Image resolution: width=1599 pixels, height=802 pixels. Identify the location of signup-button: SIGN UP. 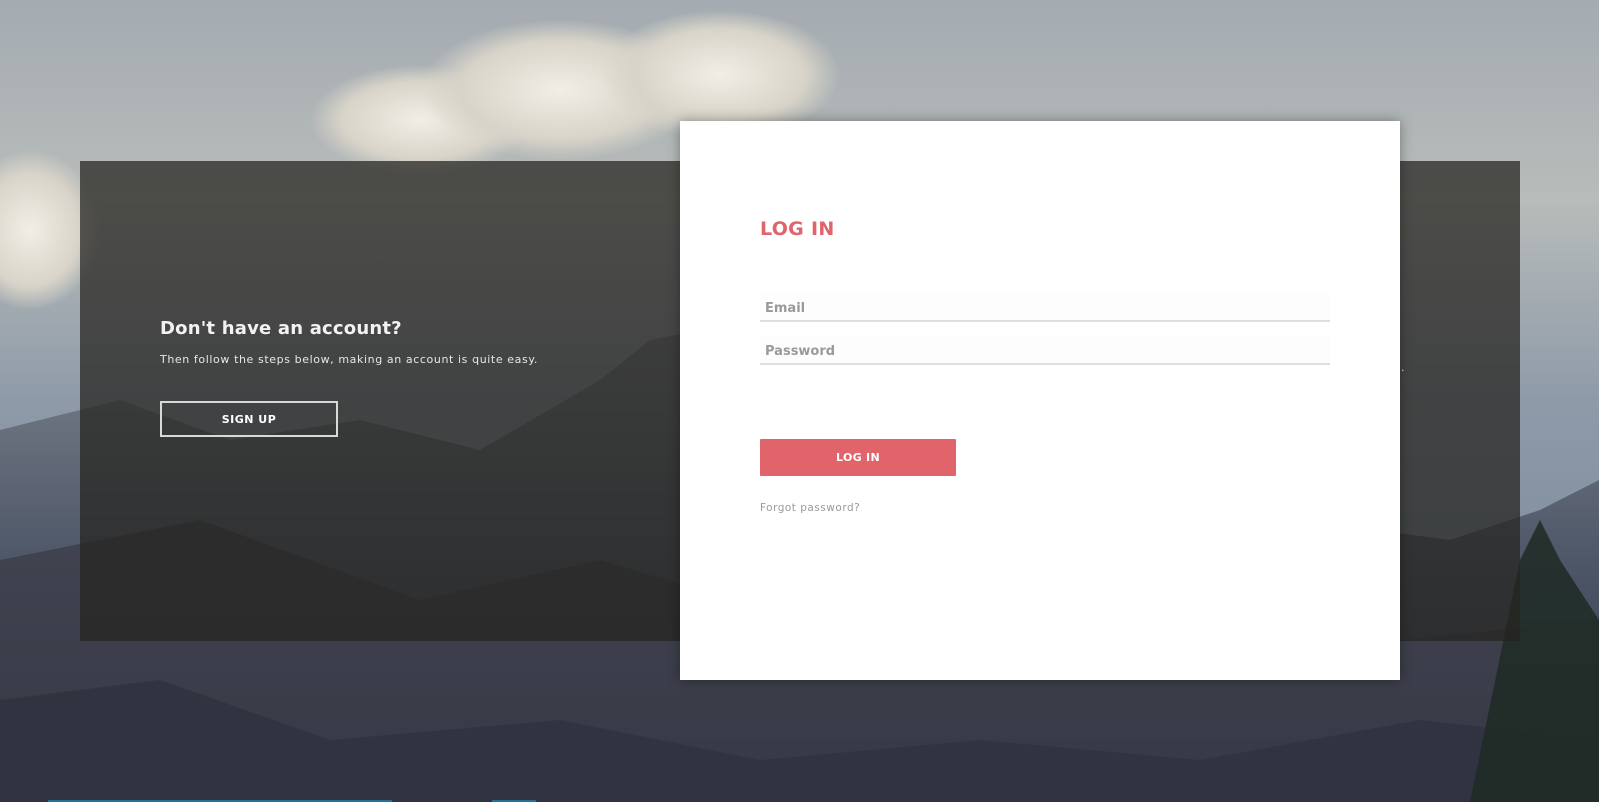
(249, 419).